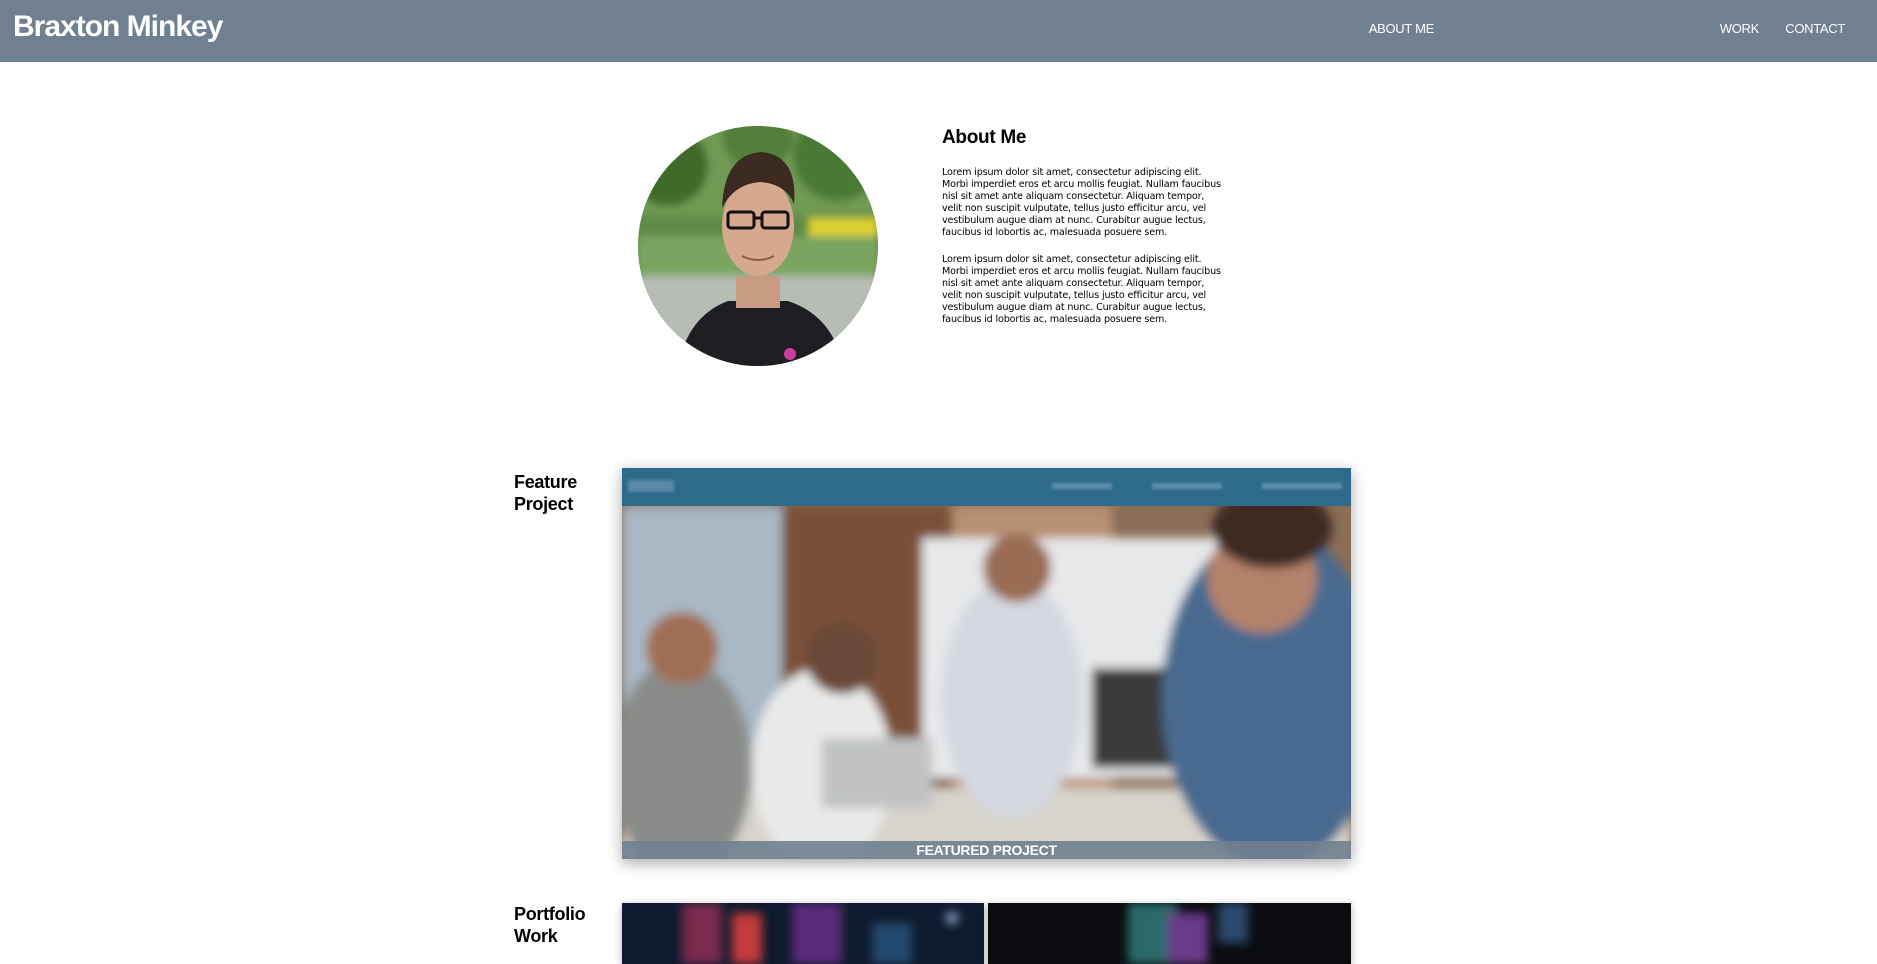  I want to click on portfolio-work-label: Portfolio Work, so click(550, 925).